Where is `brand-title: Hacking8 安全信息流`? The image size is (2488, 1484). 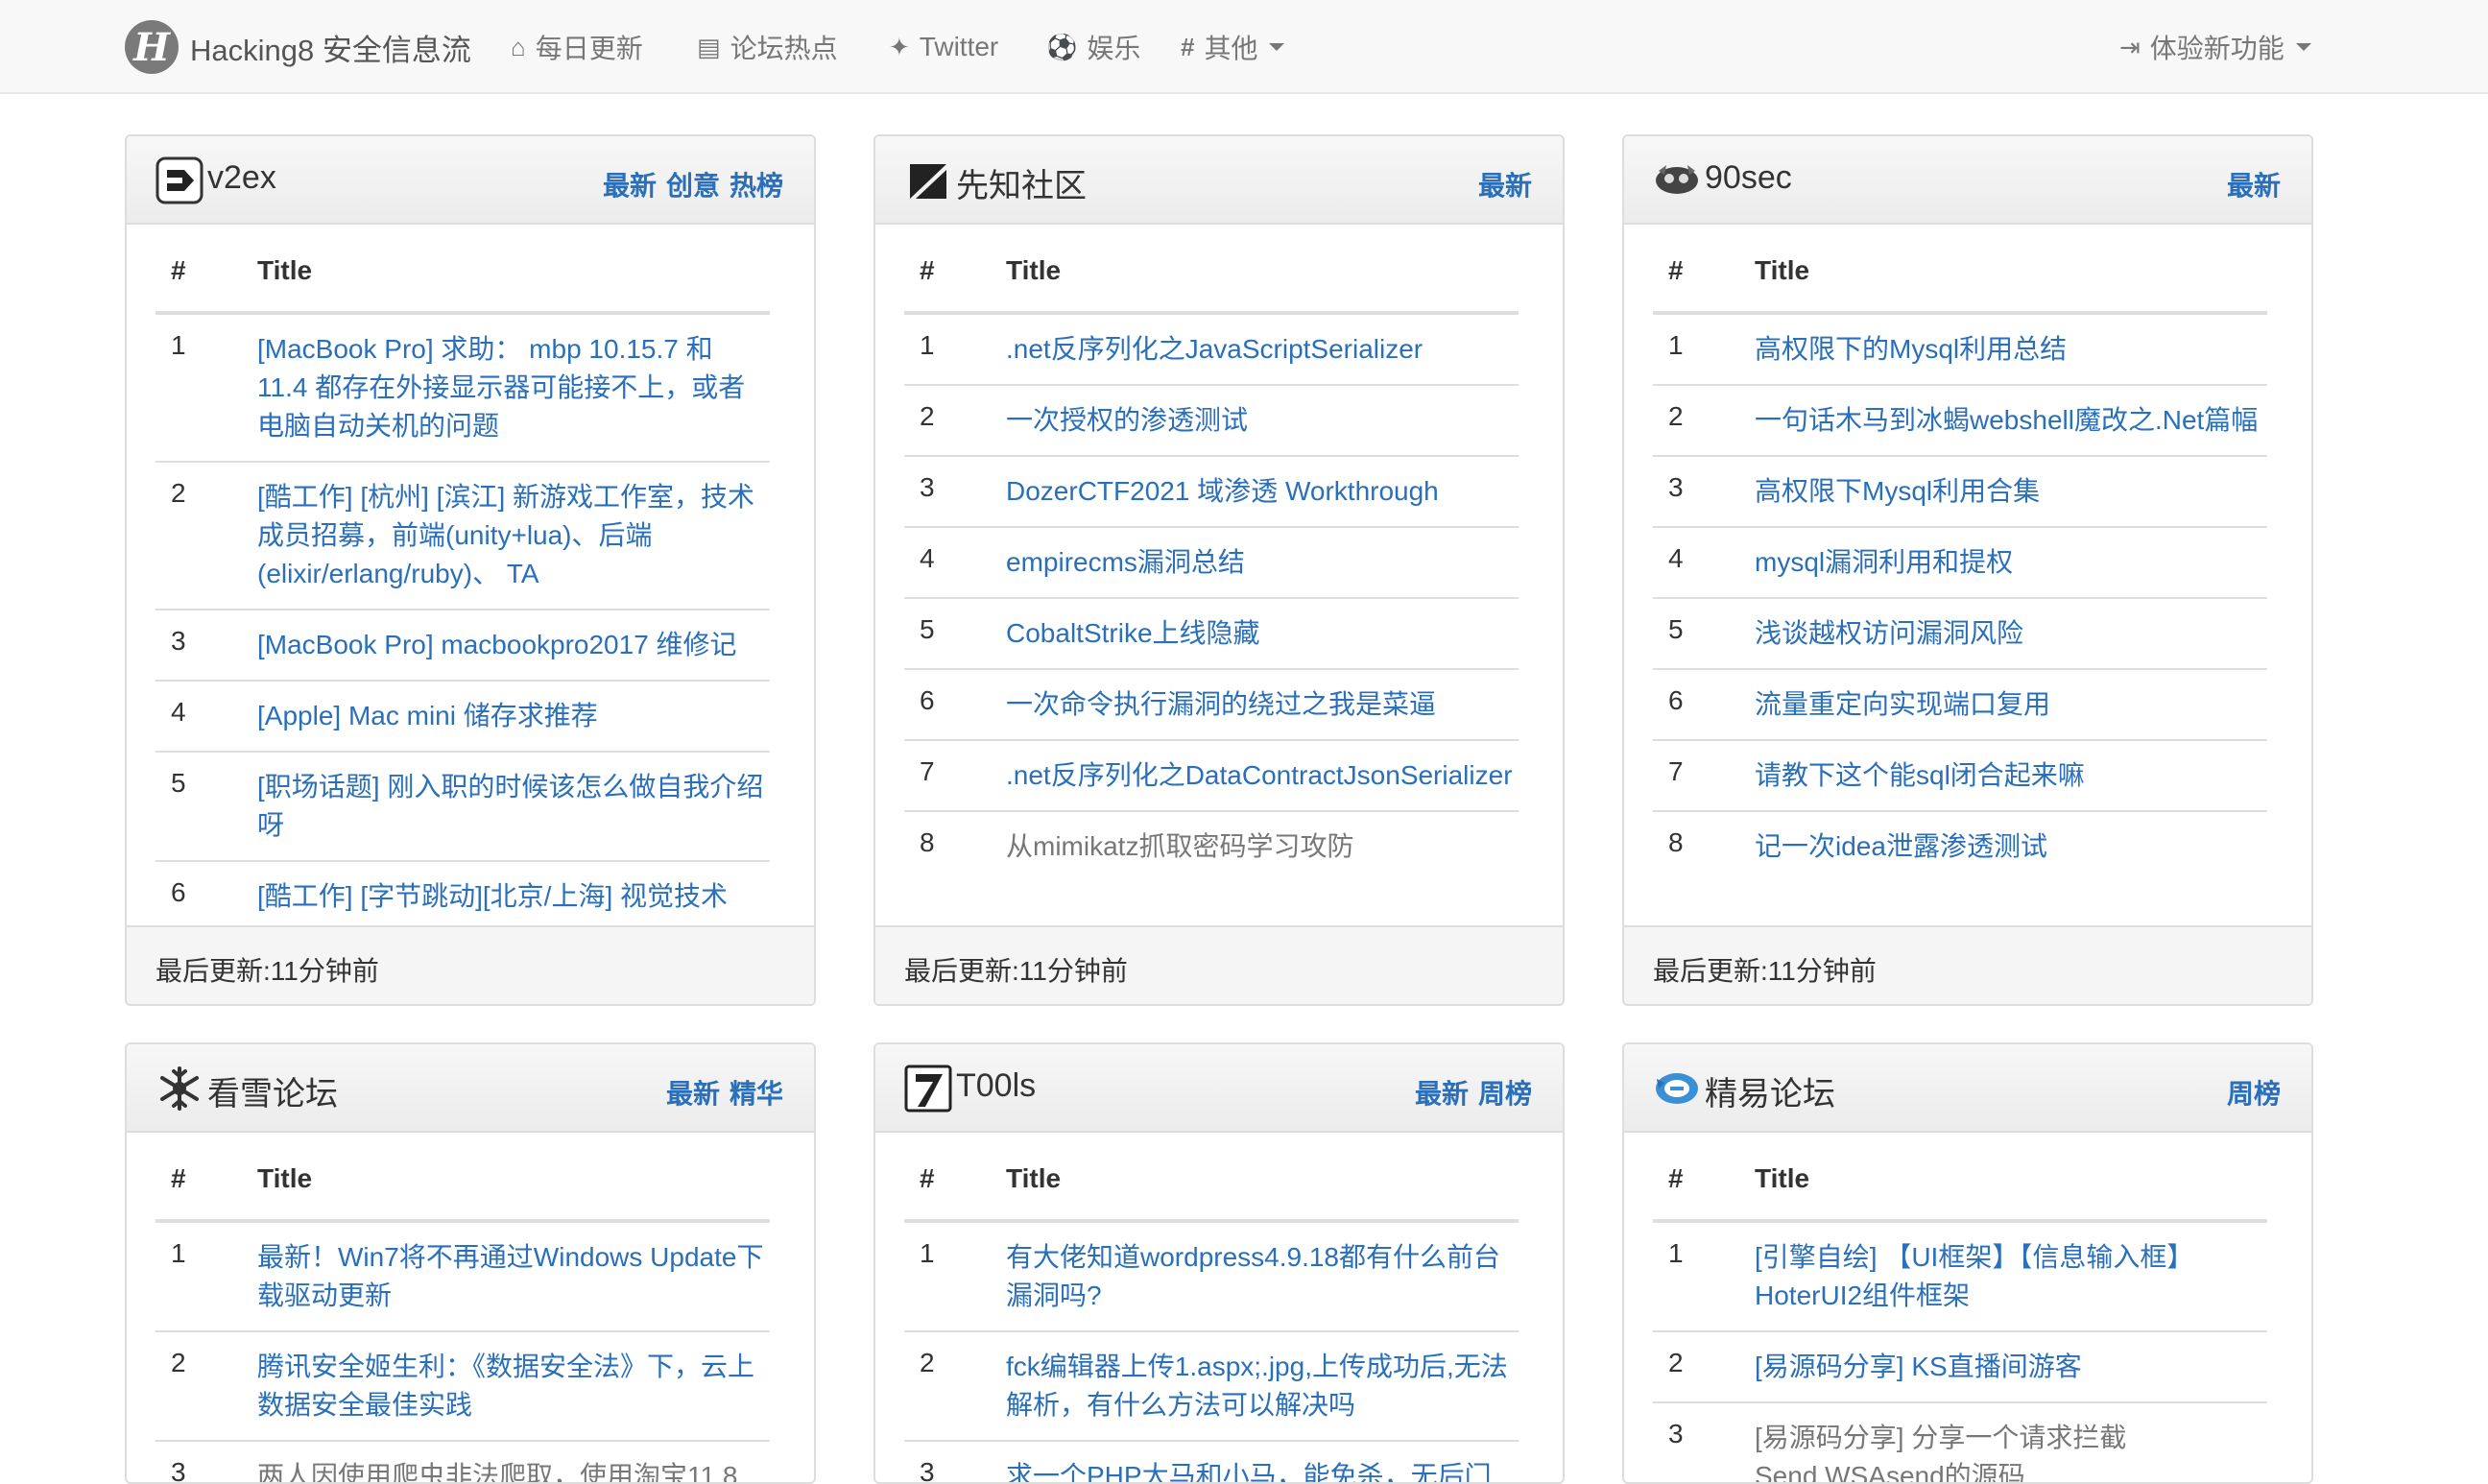
brand-title: Hacking8 安全信息流 is located at coordinates (331, 50).